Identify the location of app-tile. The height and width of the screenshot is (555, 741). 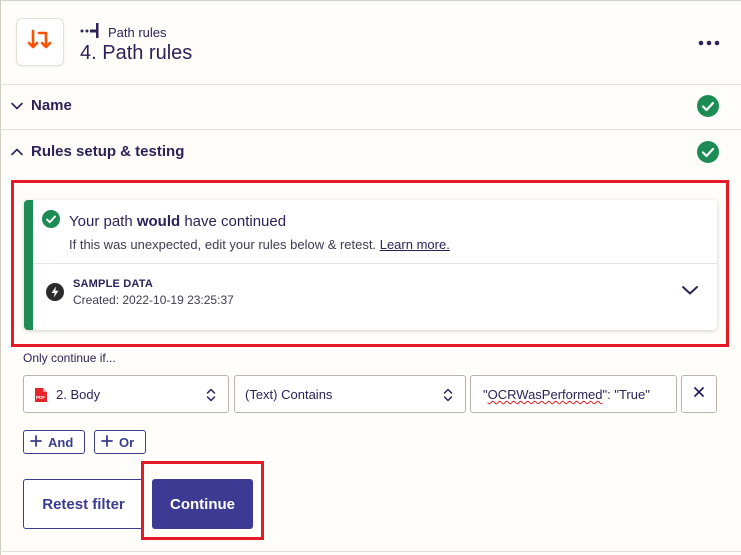
(40, 42).